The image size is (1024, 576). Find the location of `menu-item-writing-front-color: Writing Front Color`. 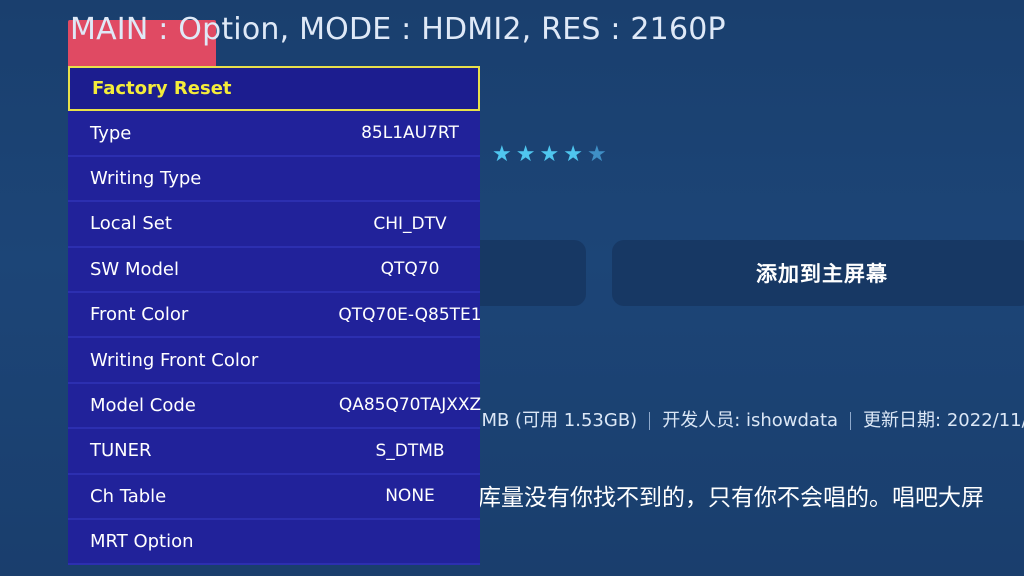

menu-item-writing-front-color: Writing Front Color is located at coordinates (274, 361).